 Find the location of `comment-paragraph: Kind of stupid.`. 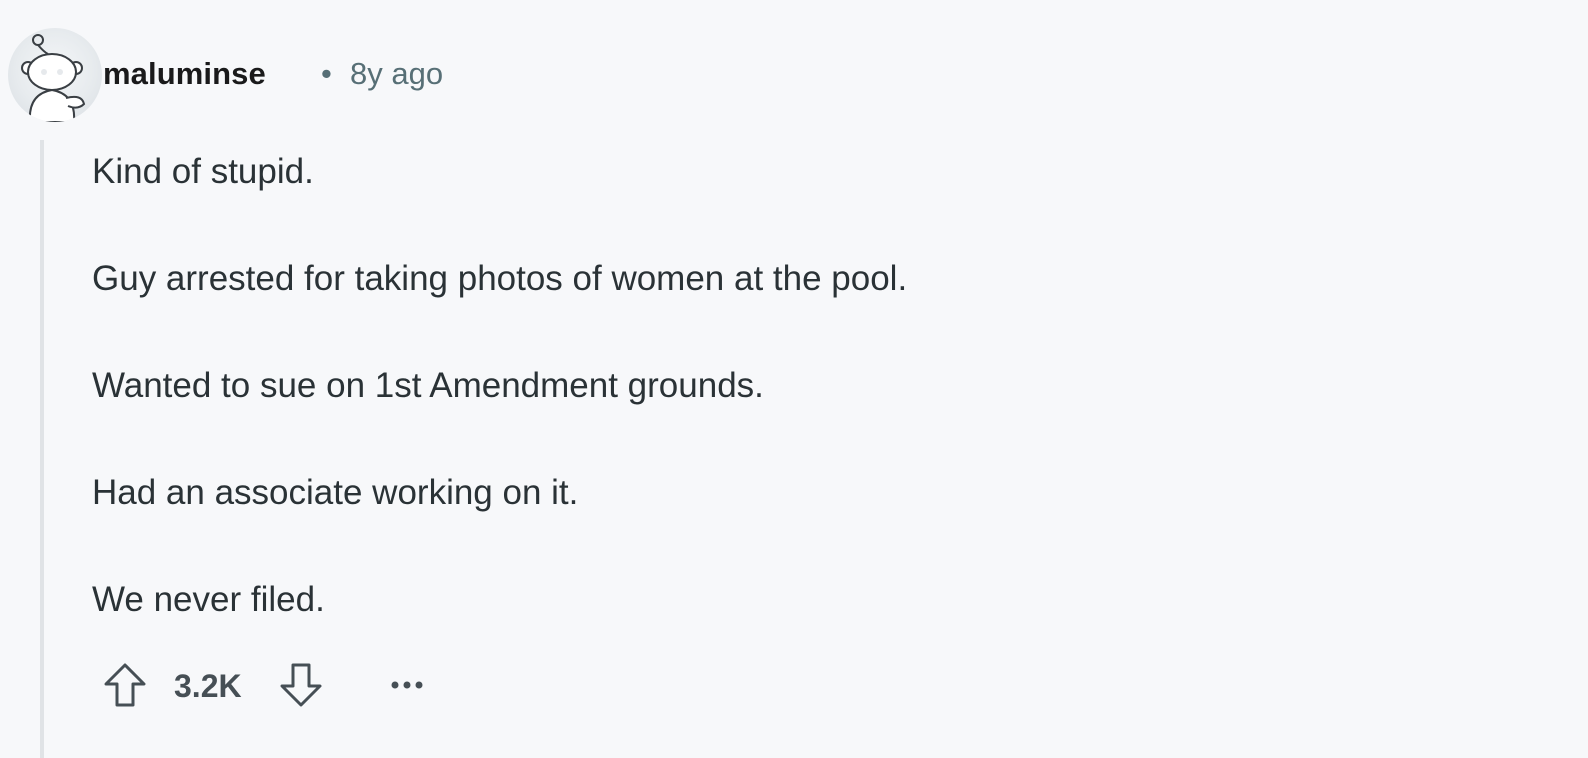

comment-paragraph: Kind of stupid. is located at coordinates (203, 171).